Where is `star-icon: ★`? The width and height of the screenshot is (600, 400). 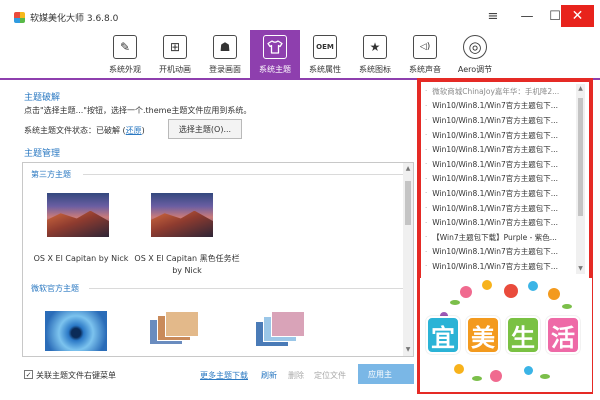 star-icon: ★ is located at coordinates (375, 47).